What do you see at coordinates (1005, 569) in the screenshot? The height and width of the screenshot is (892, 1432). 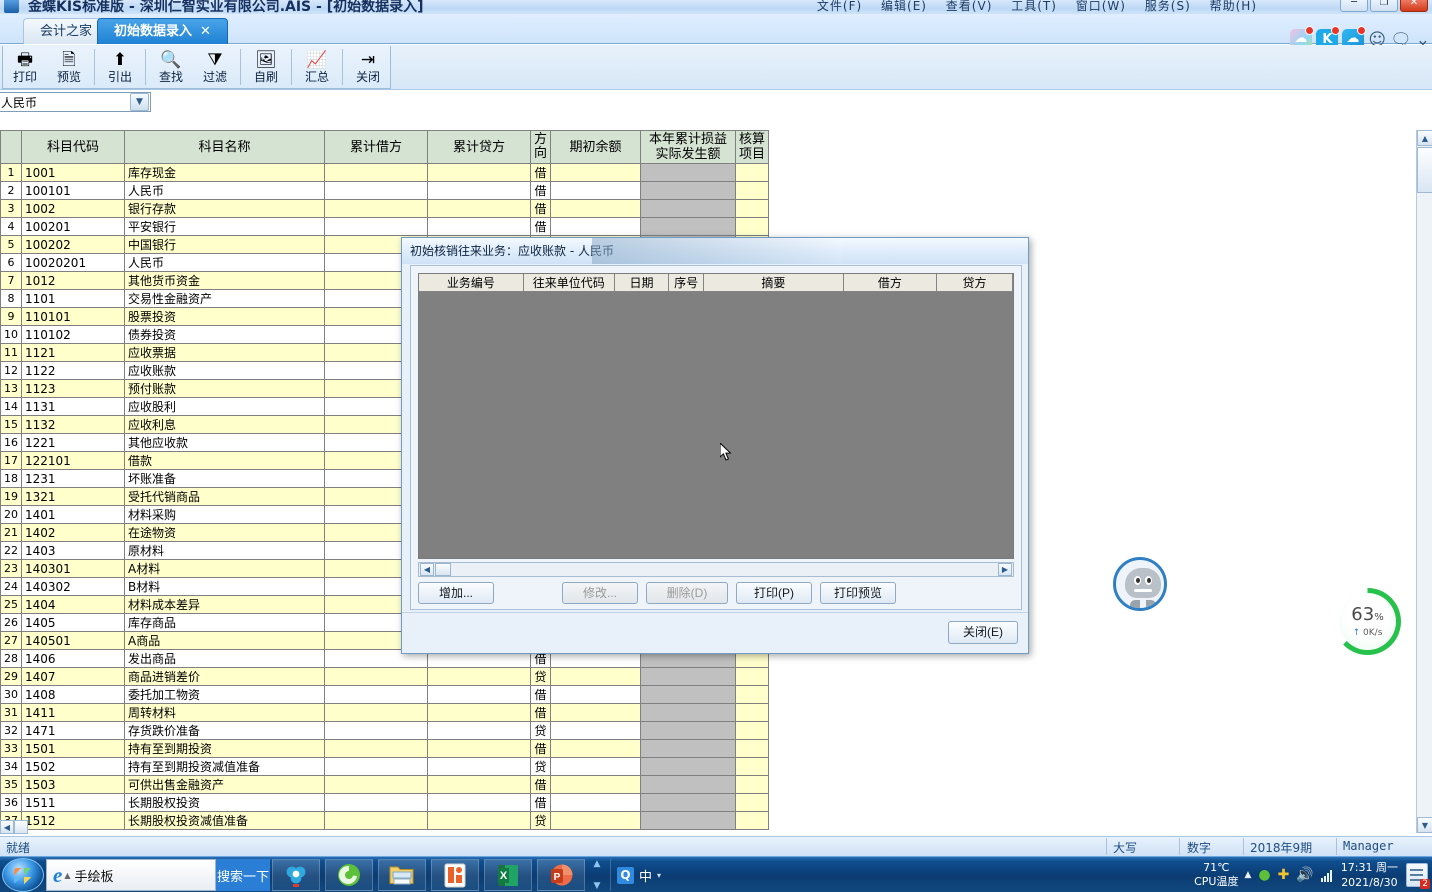 I see `scroll-right-icon: ▶` at bounding box center [1005, 569].